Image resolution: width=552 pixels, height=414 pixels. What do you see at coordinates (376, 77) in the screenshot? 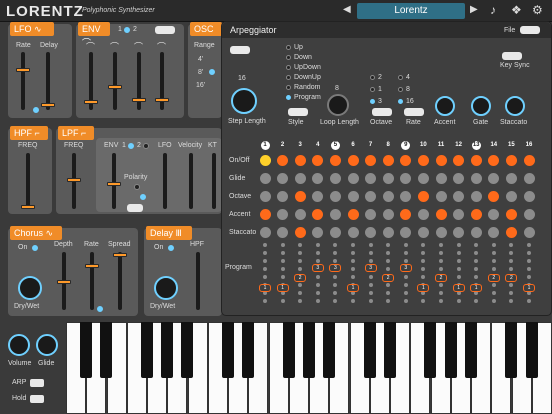
I see `octave-option-2: 2` at bounding box center [376, 77].